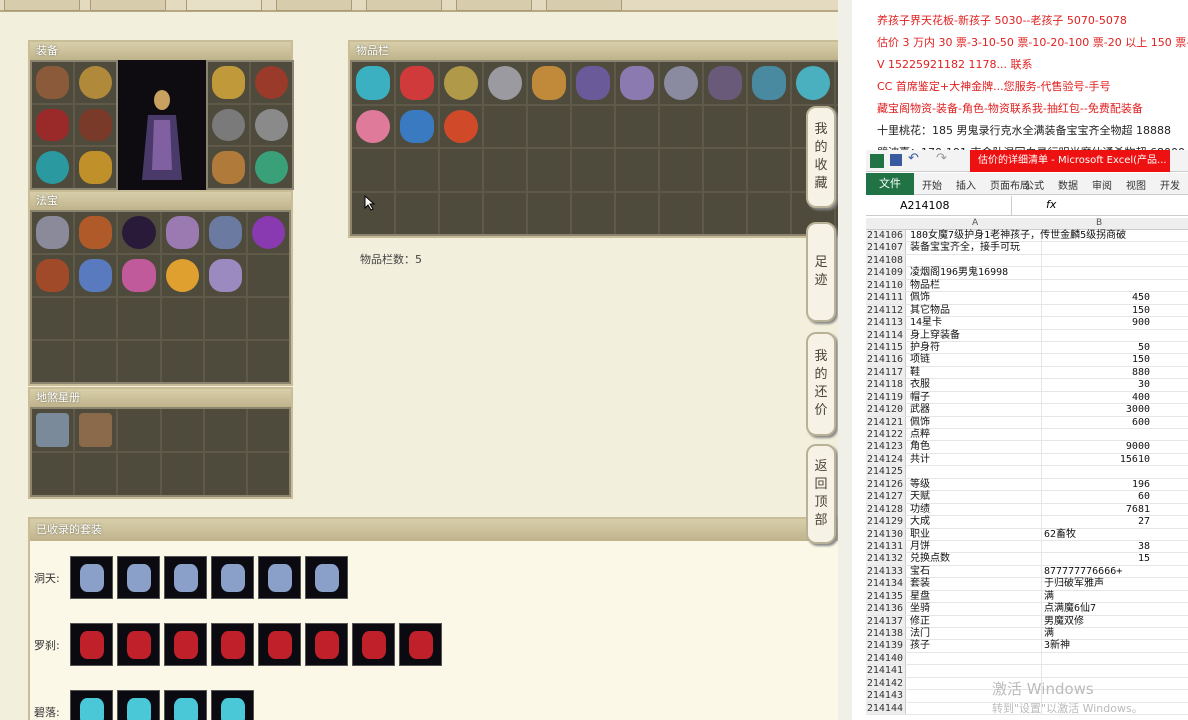  What do you see at coordinates (886, 422) in the screenshot?
I see `row-number: 214121` at bounding box center [886, 422].